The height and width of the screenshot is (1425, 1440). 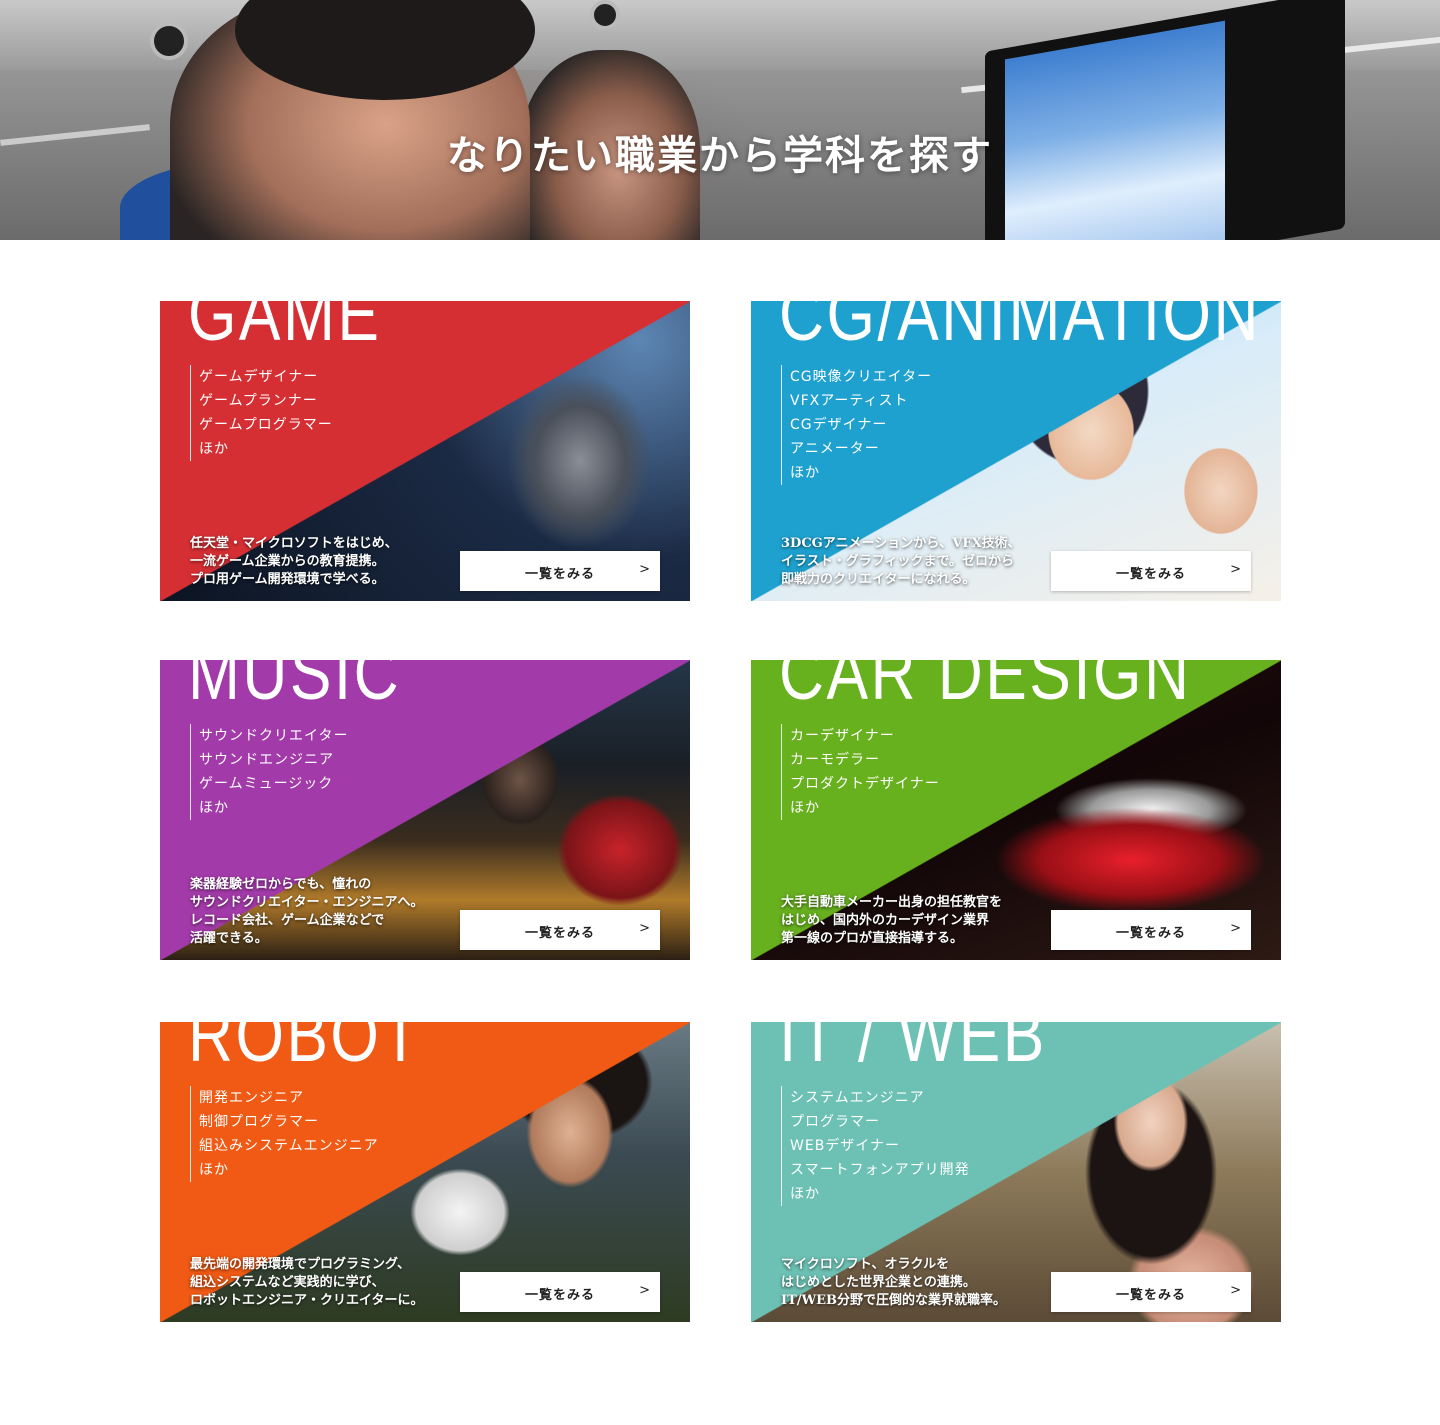 I want to click on job-item: ゲームデザイナー, so click(x=259, y=377).